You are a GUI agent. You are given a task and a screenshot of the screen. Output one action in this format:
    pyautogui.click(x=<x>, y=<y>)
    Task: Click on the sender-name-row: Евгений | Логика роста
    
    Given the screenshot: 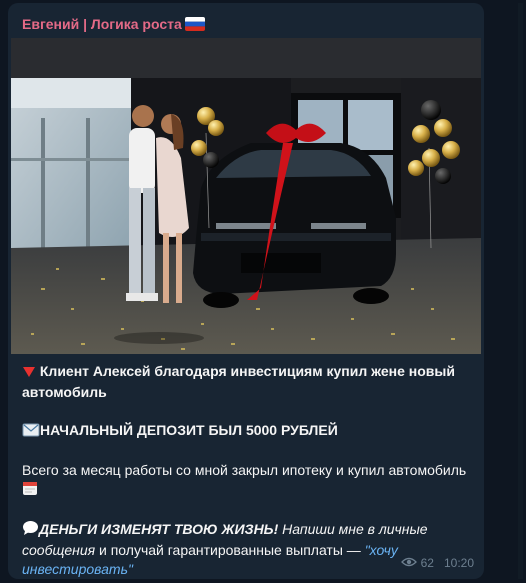 What is the action you would take?
    pyautogui.click(x=113, y=24)
    